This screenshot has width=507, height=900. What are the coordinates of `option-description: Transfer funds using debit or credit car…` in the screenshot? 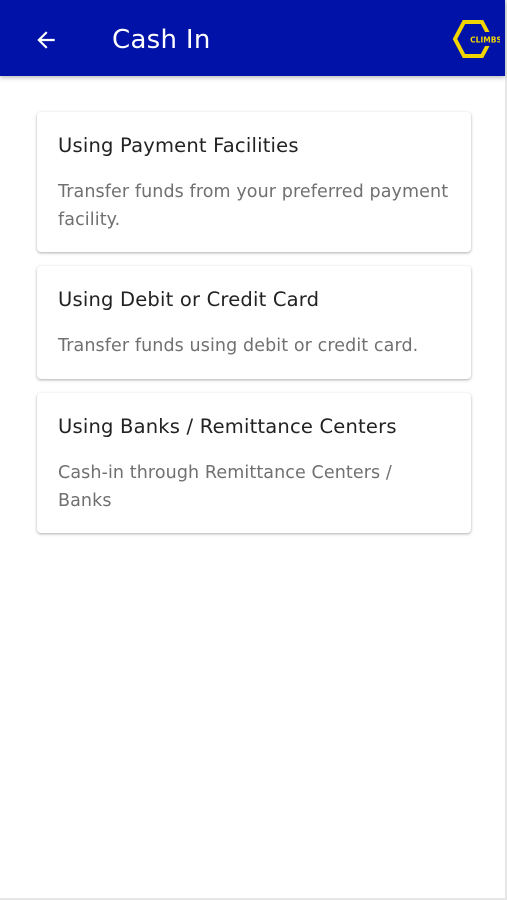 It's located at (238, 346).